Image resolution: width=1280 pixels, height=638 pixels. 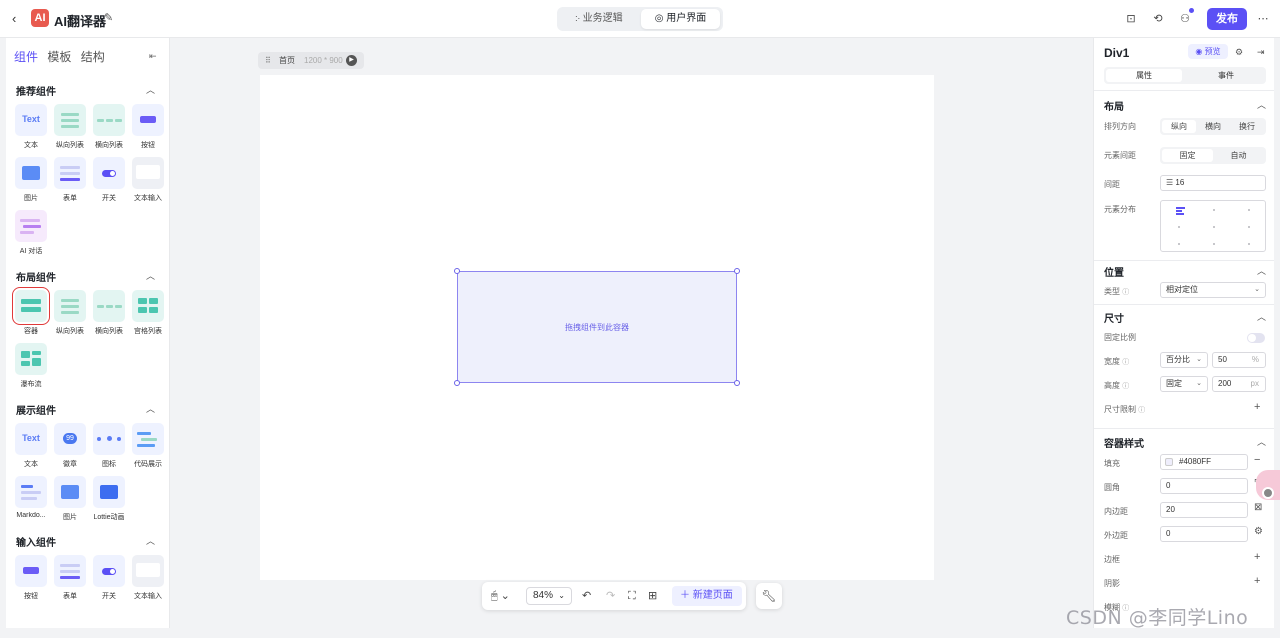 What do you see at coordinates (1258, 531) in the screenshot?
I see `margin-sides-icon: ⚙` at bounding box center [1258, 531].